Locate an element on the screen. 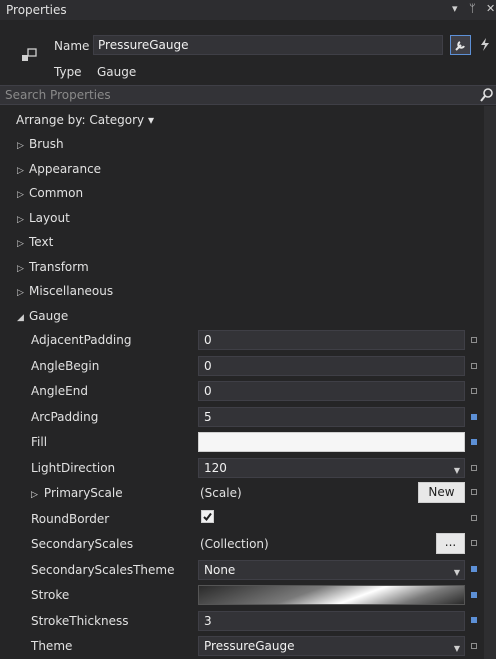  secondaryscales-value: (Collection) is located at coordinates (234, 544).